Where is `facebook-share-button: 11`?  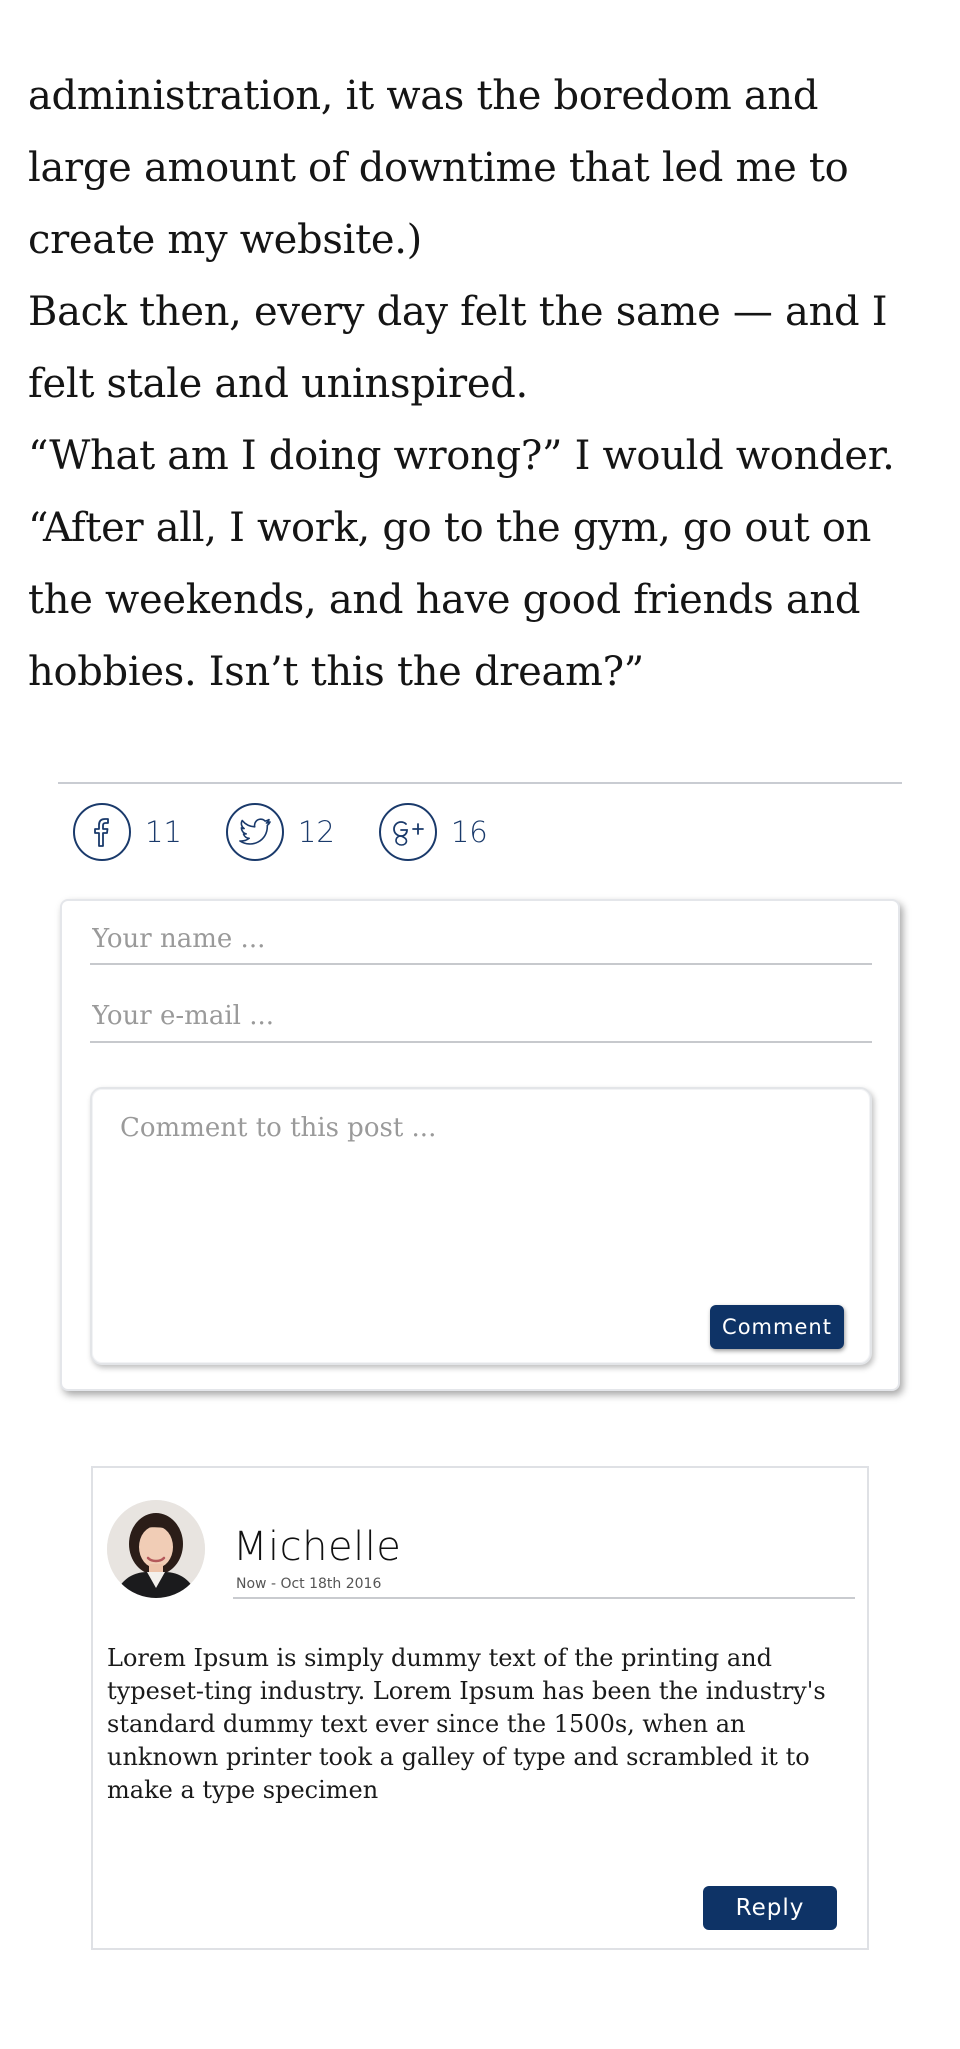
facebook-share-button: 11 is located at coordinates (127, 832).